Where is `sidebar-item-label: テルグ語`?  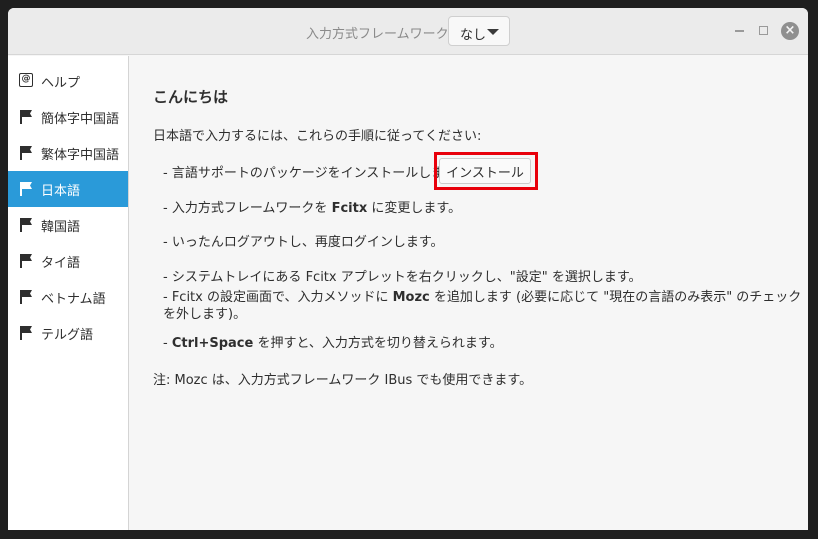
sidebar-item-label: テルグ語 is located at coordinates (67, 335).